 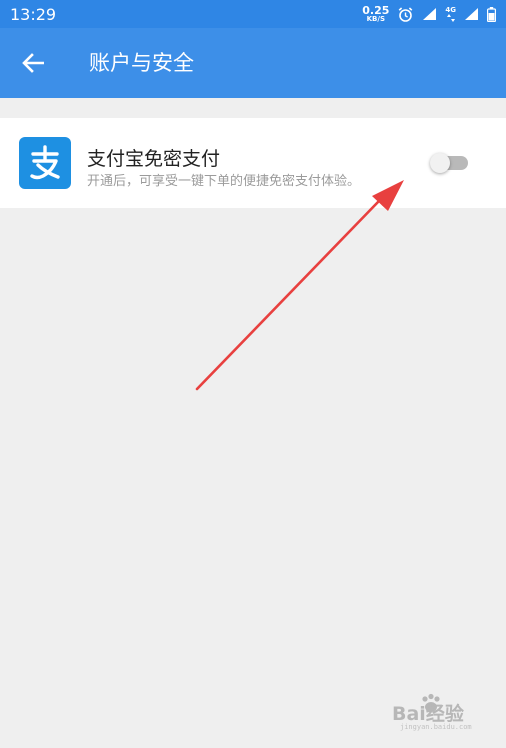 I want to click on network-speed-unit: KB/S, so click(x=375, y=19).